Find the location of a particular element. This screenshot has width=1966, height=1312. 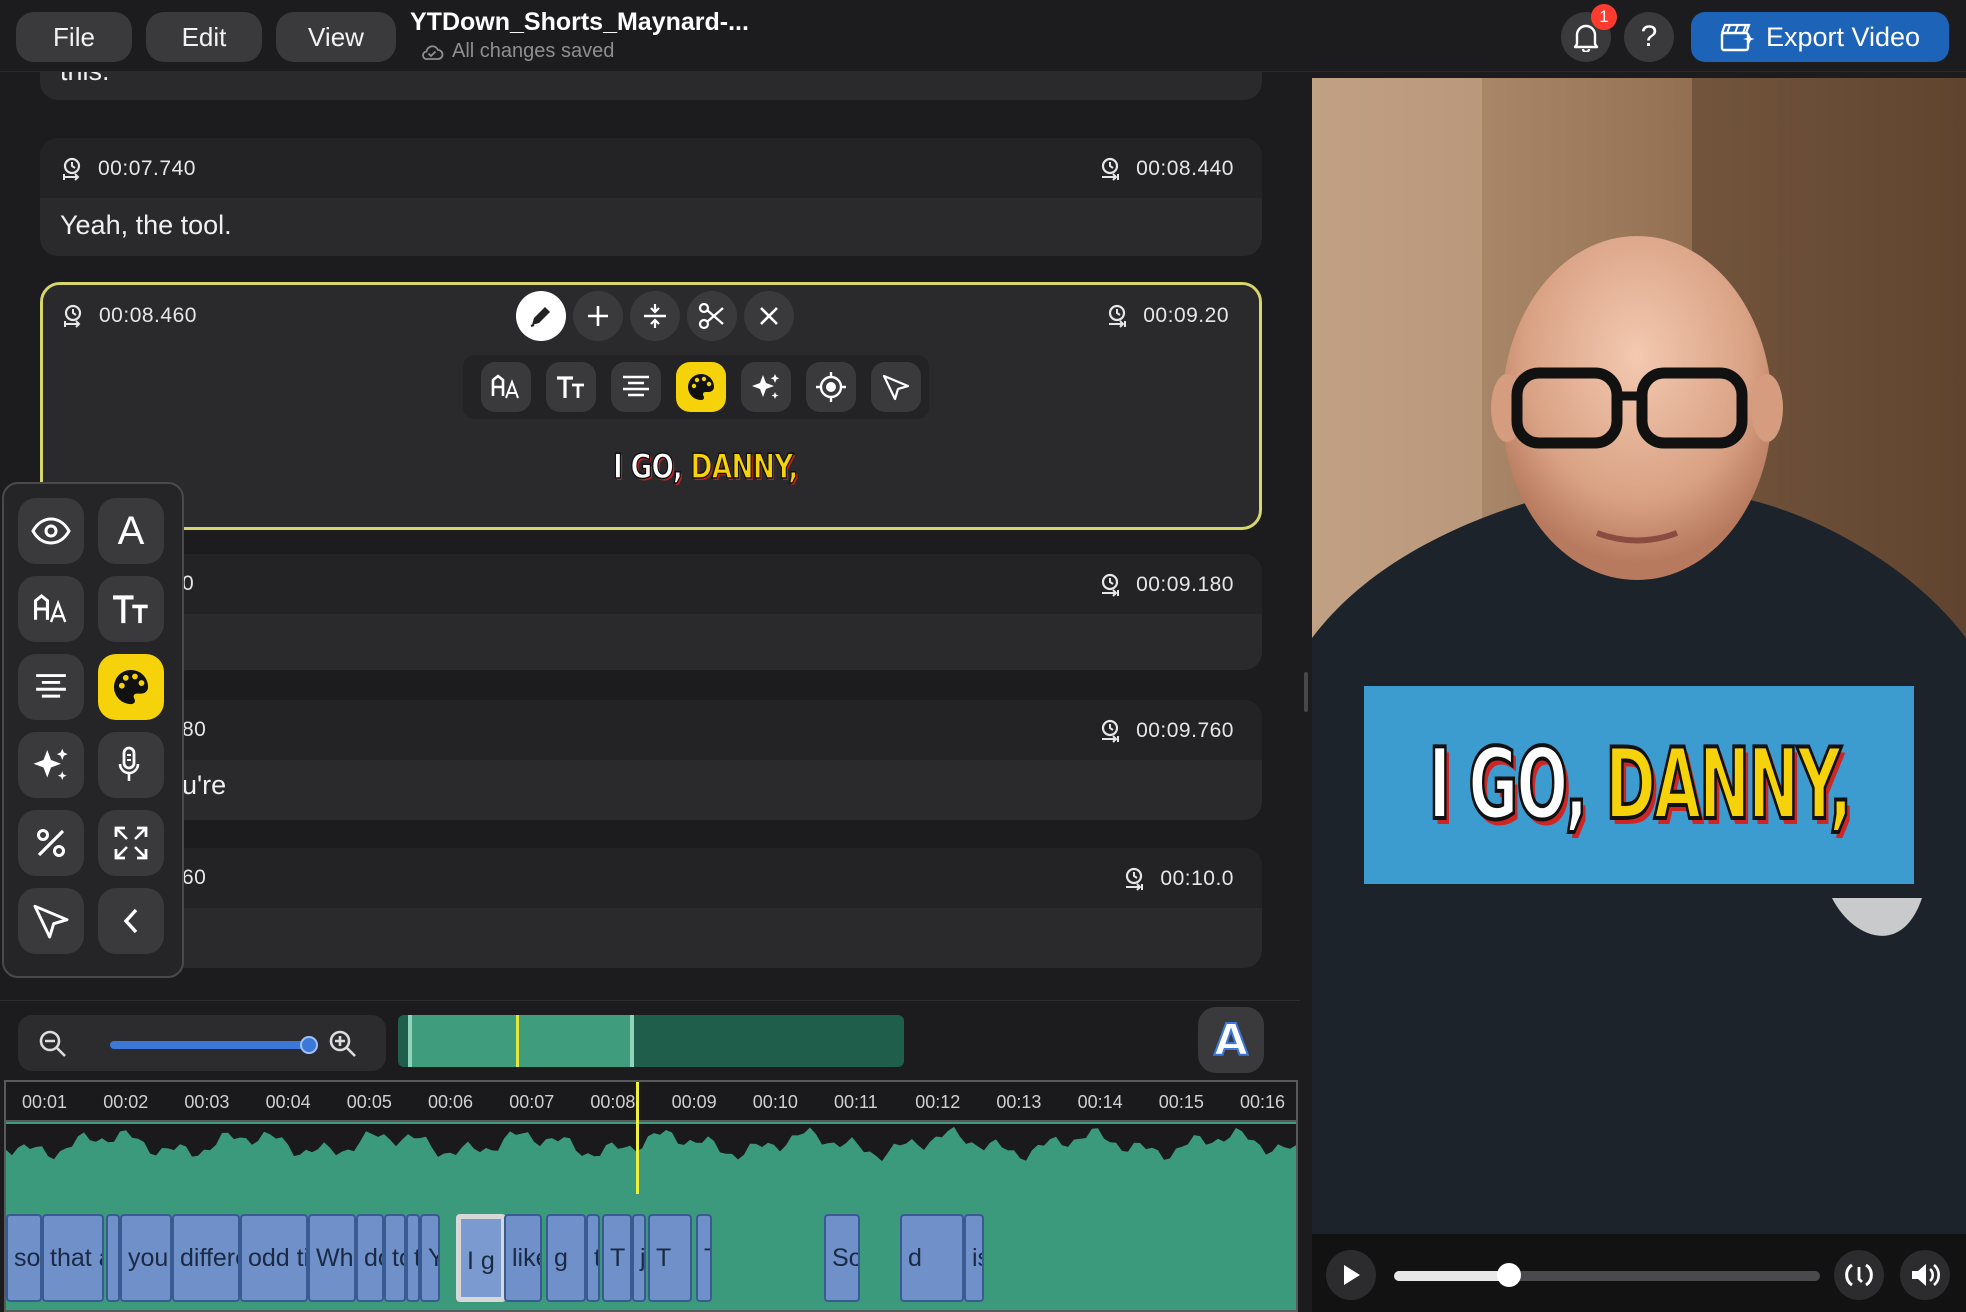

view-menu-button: View is located at coordinates (336, 37).